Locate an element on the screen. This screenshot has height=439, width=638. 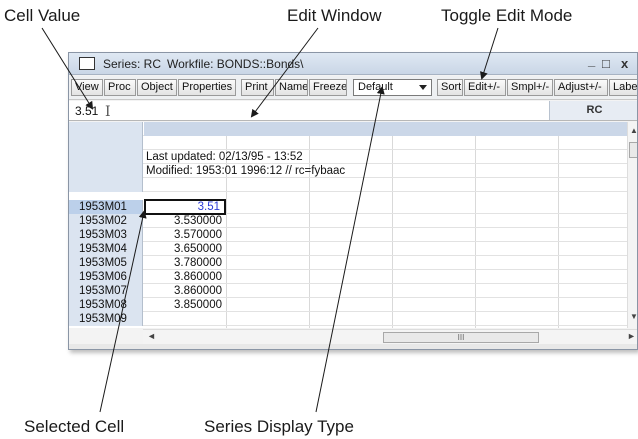
object-button: Object is located at coordinates (157, 87).